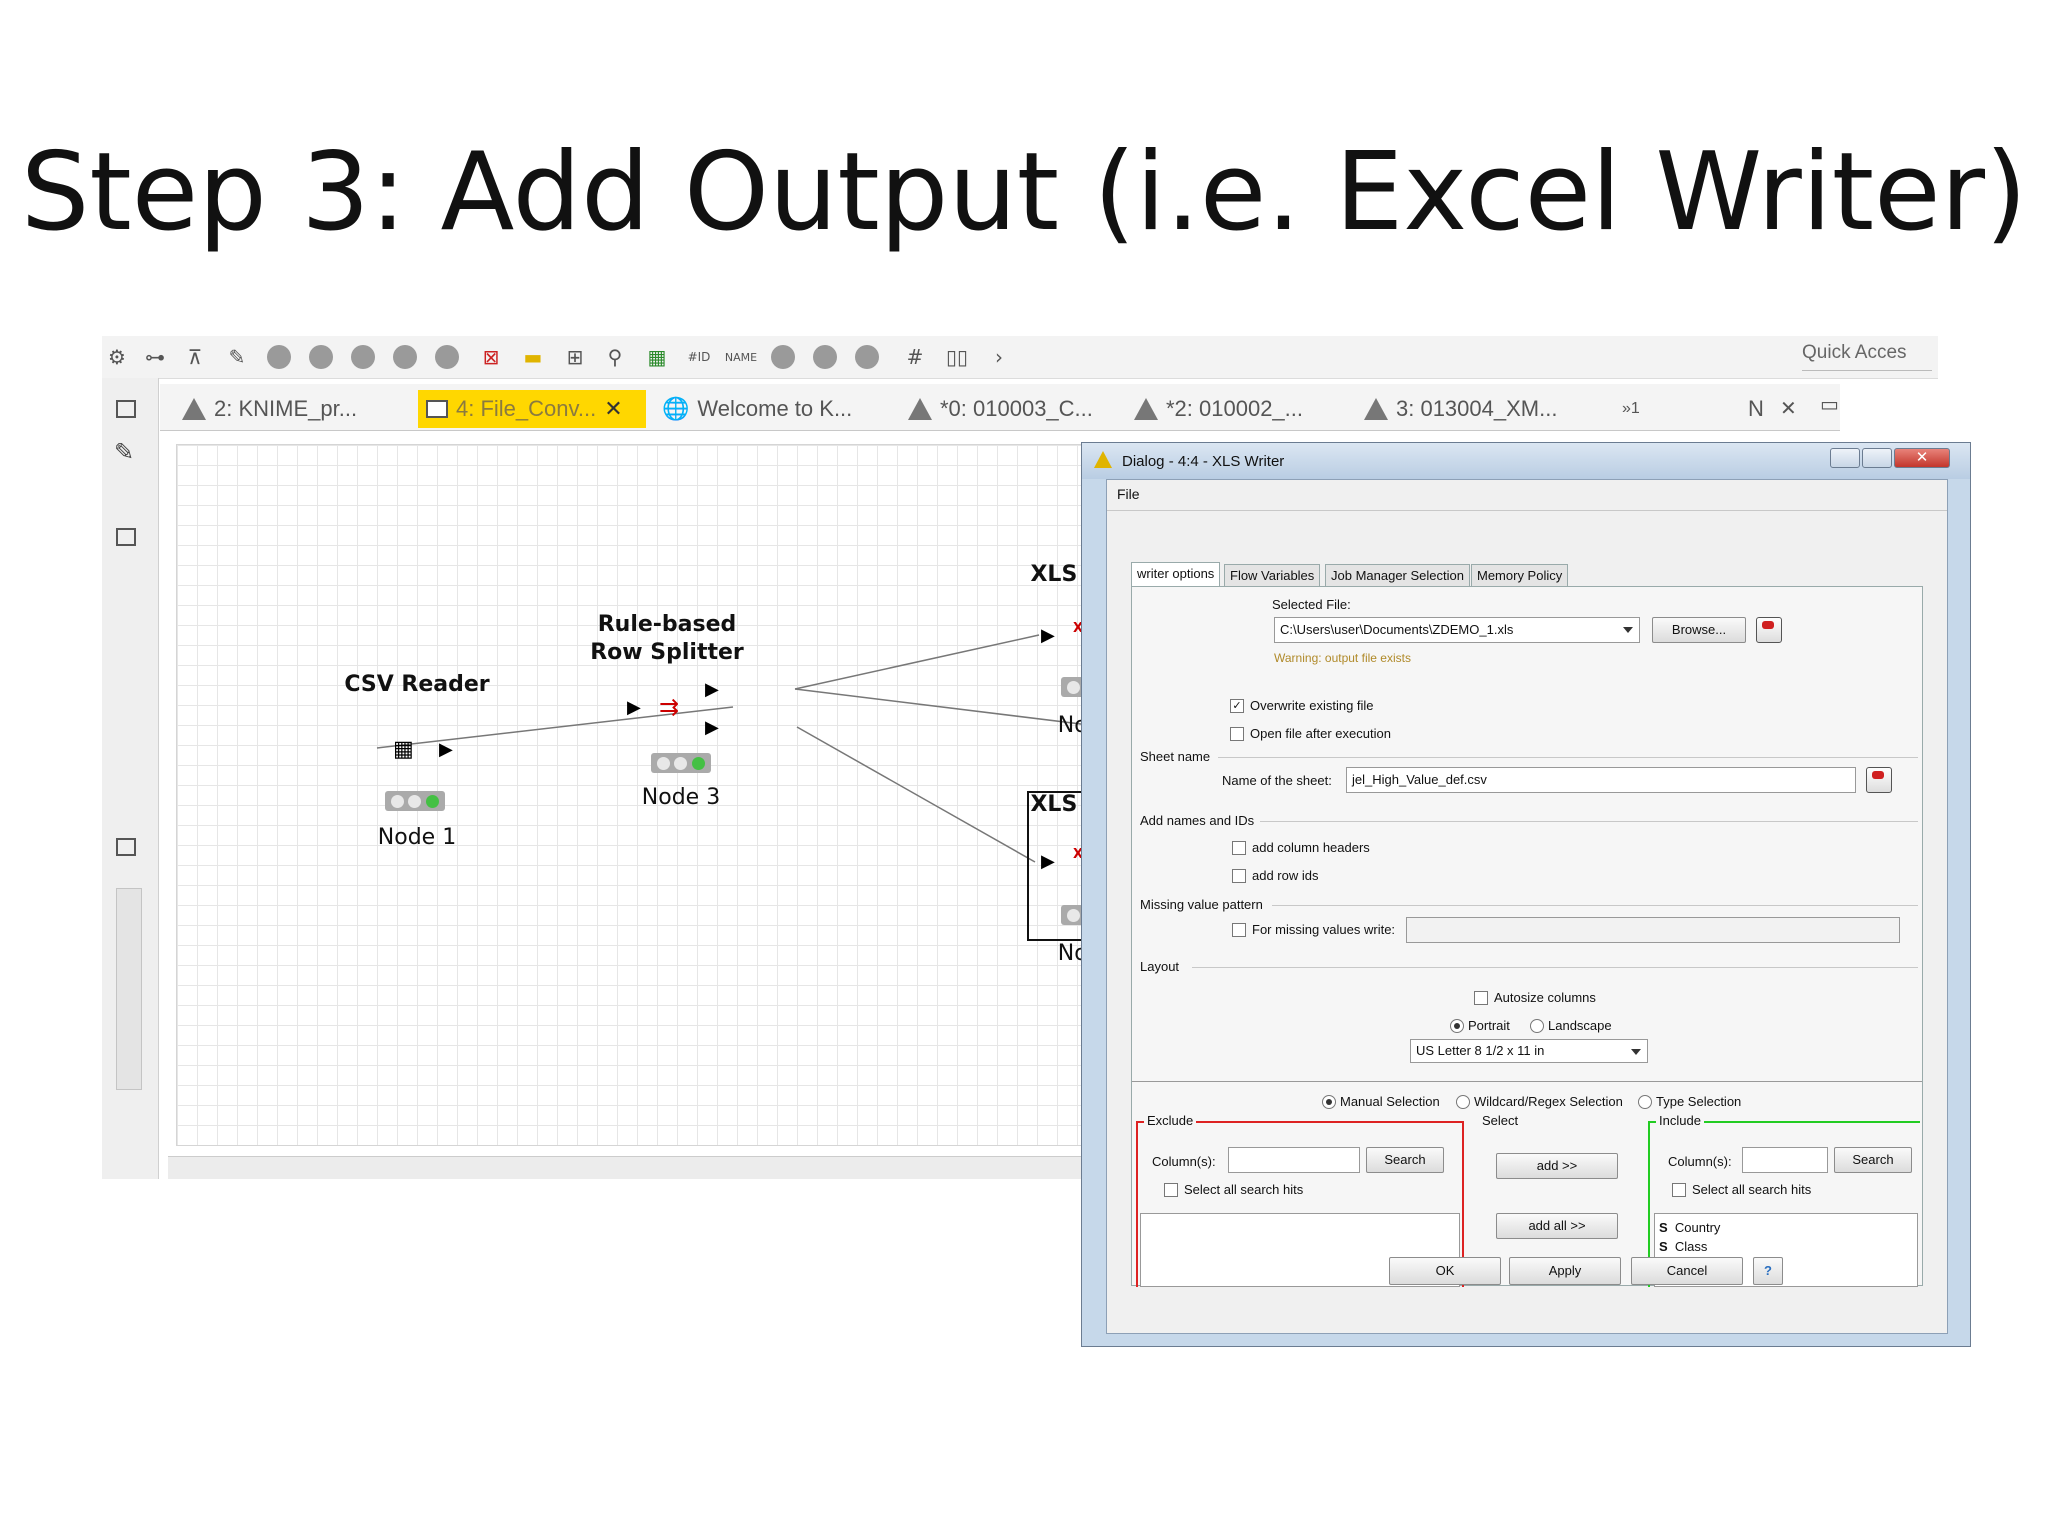 The image size is (2048, 1536). What do you see at coordinates (681, 797) in the screenshot?
I see `node-label: Node 3` at bounding box center [681, 797].